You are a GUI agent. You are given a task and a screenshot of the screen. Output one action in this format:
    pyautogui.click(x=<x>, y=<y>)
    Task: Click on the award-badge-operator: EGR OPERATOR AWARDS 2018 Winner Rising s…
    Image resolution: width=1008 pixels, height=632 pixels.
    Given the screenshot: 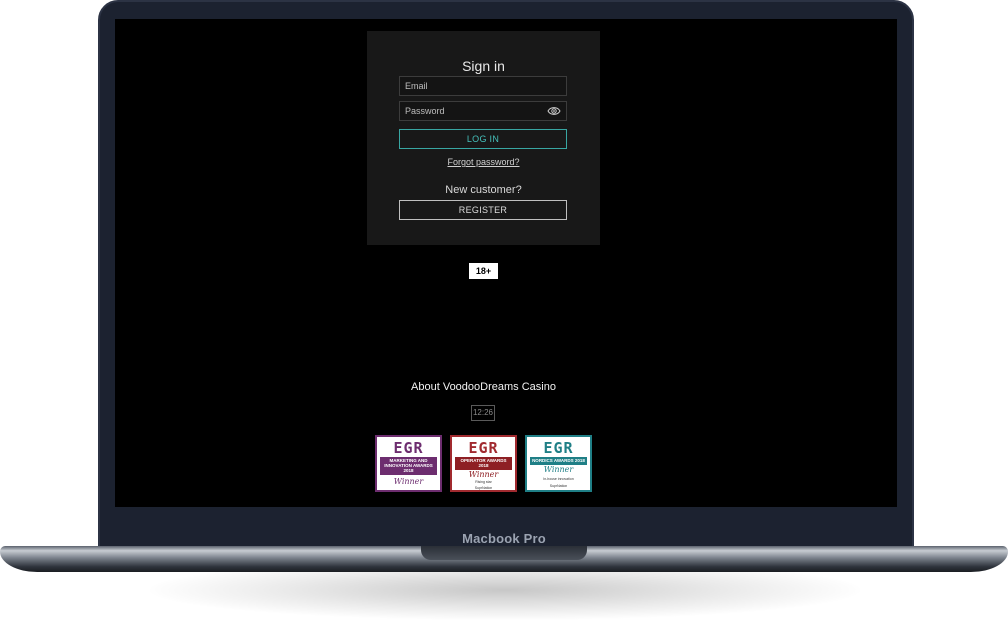 What is the action you would take?
    pyautogui.click(x=483, y=463)
    